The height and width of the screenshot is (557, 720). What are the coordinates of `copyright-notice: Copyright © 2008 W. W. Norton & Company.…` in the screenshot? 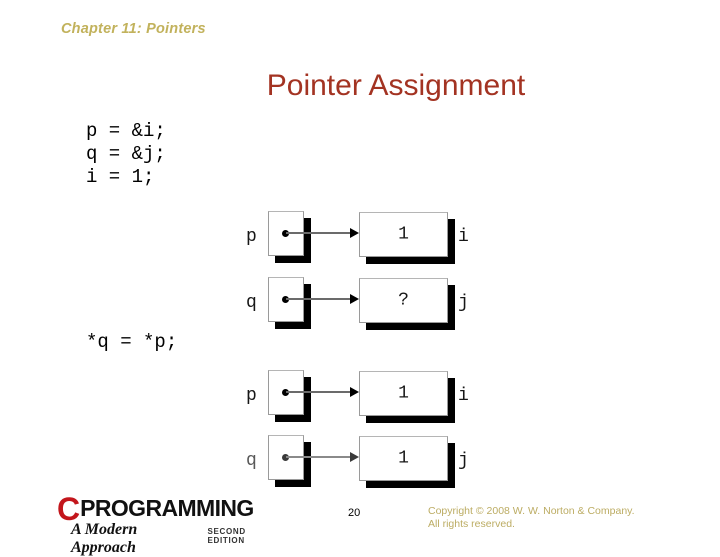 It's located at (531, 517).